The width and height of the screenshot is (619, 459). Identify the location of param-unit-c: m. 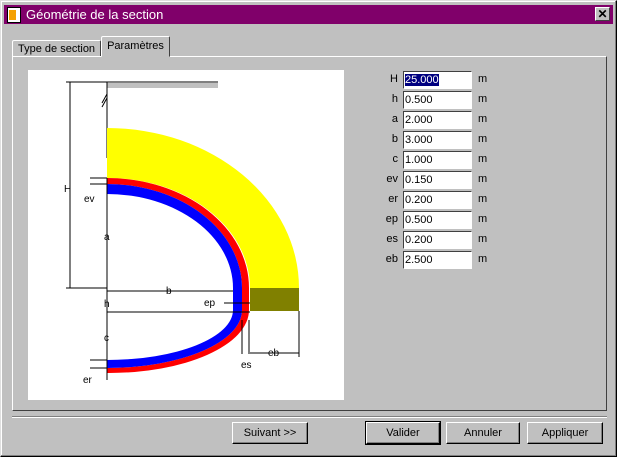
(483, 159).